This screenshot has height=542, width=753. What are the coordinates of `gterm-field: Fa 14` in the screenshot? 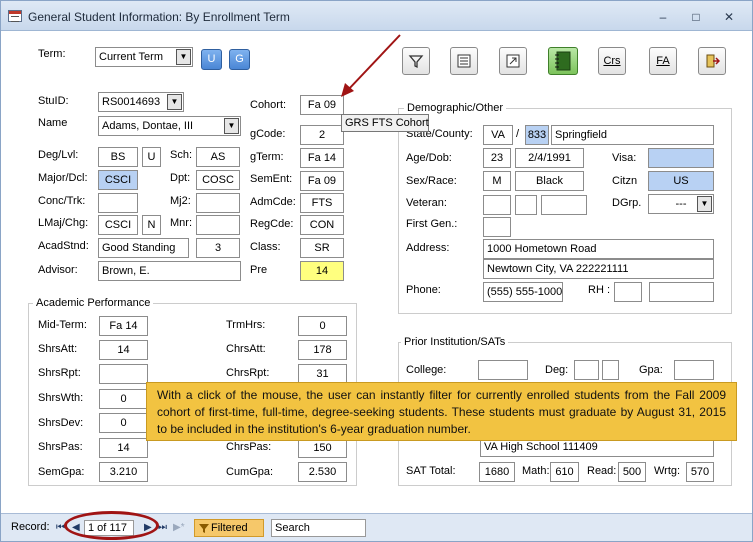 It's located at (322, 158).